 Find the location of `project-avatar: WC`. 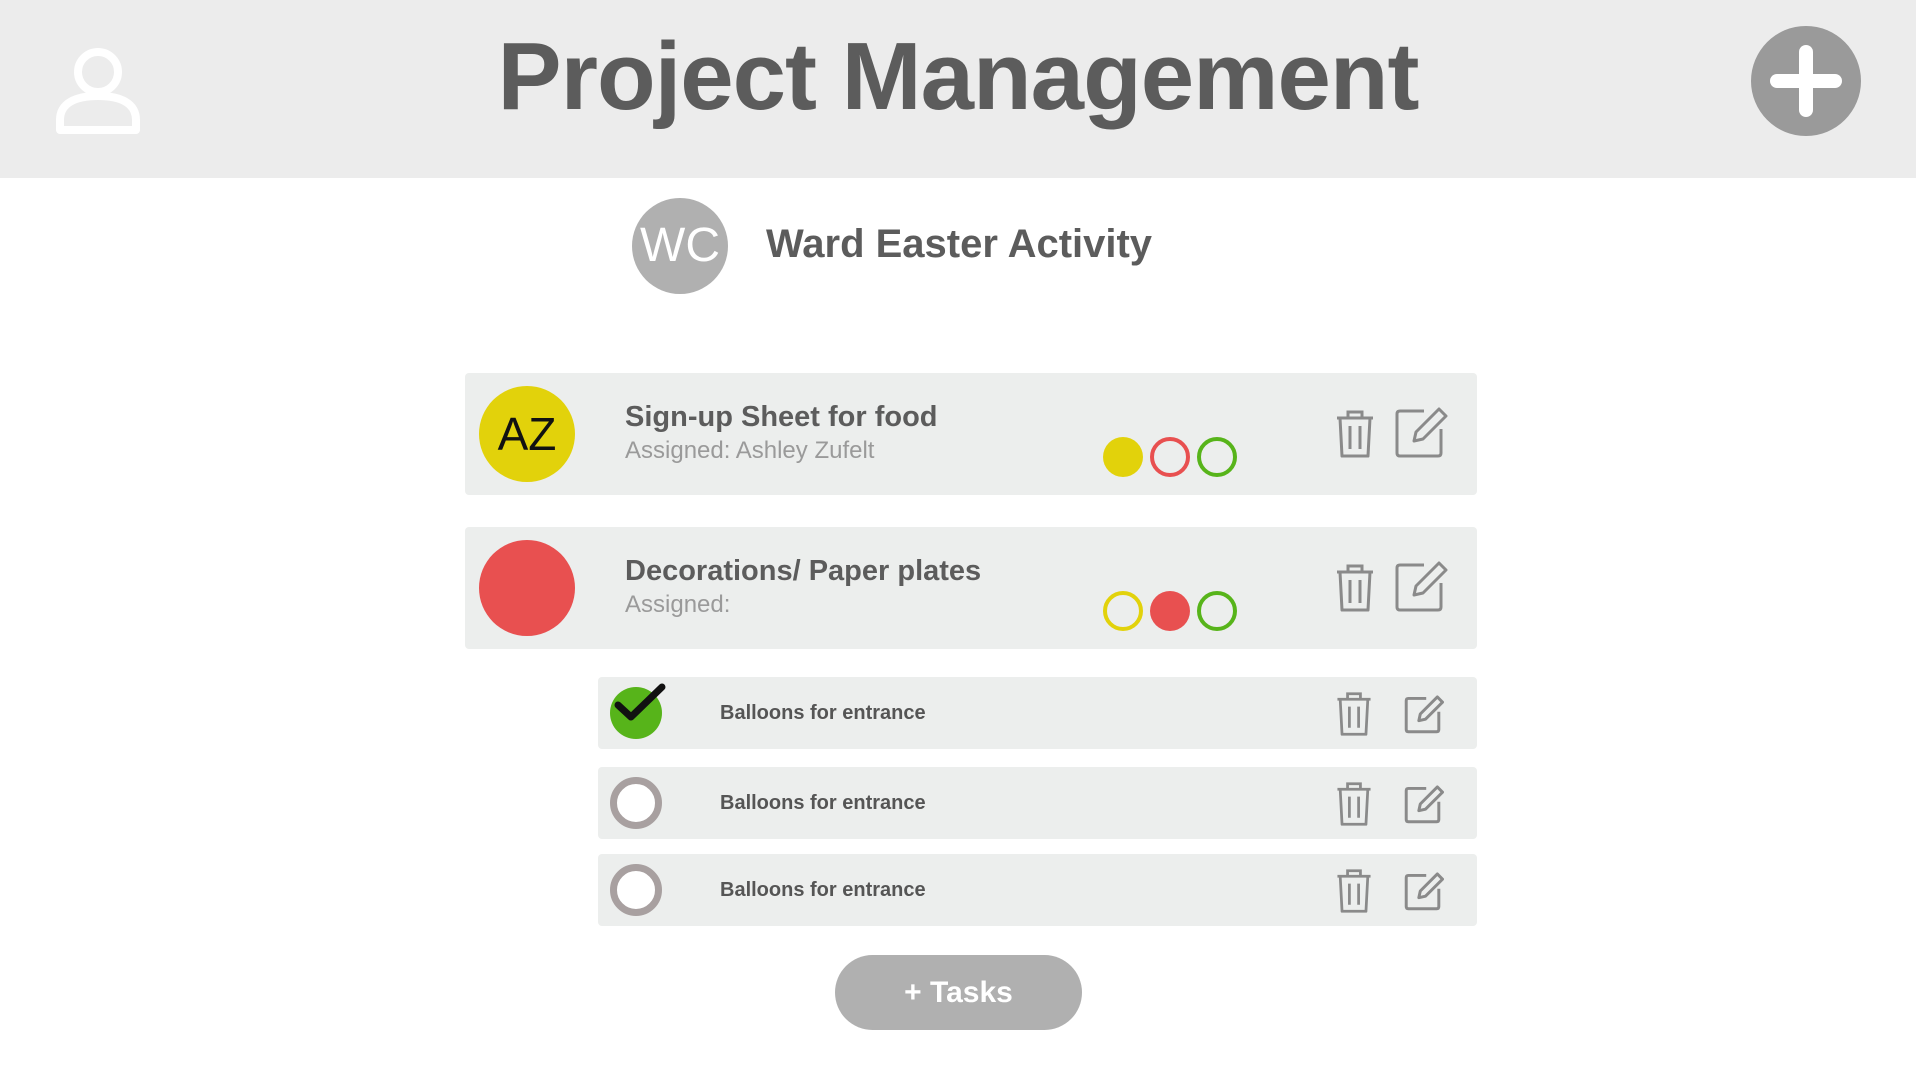

project-avatar: WC is located at coordinates (680, 246).